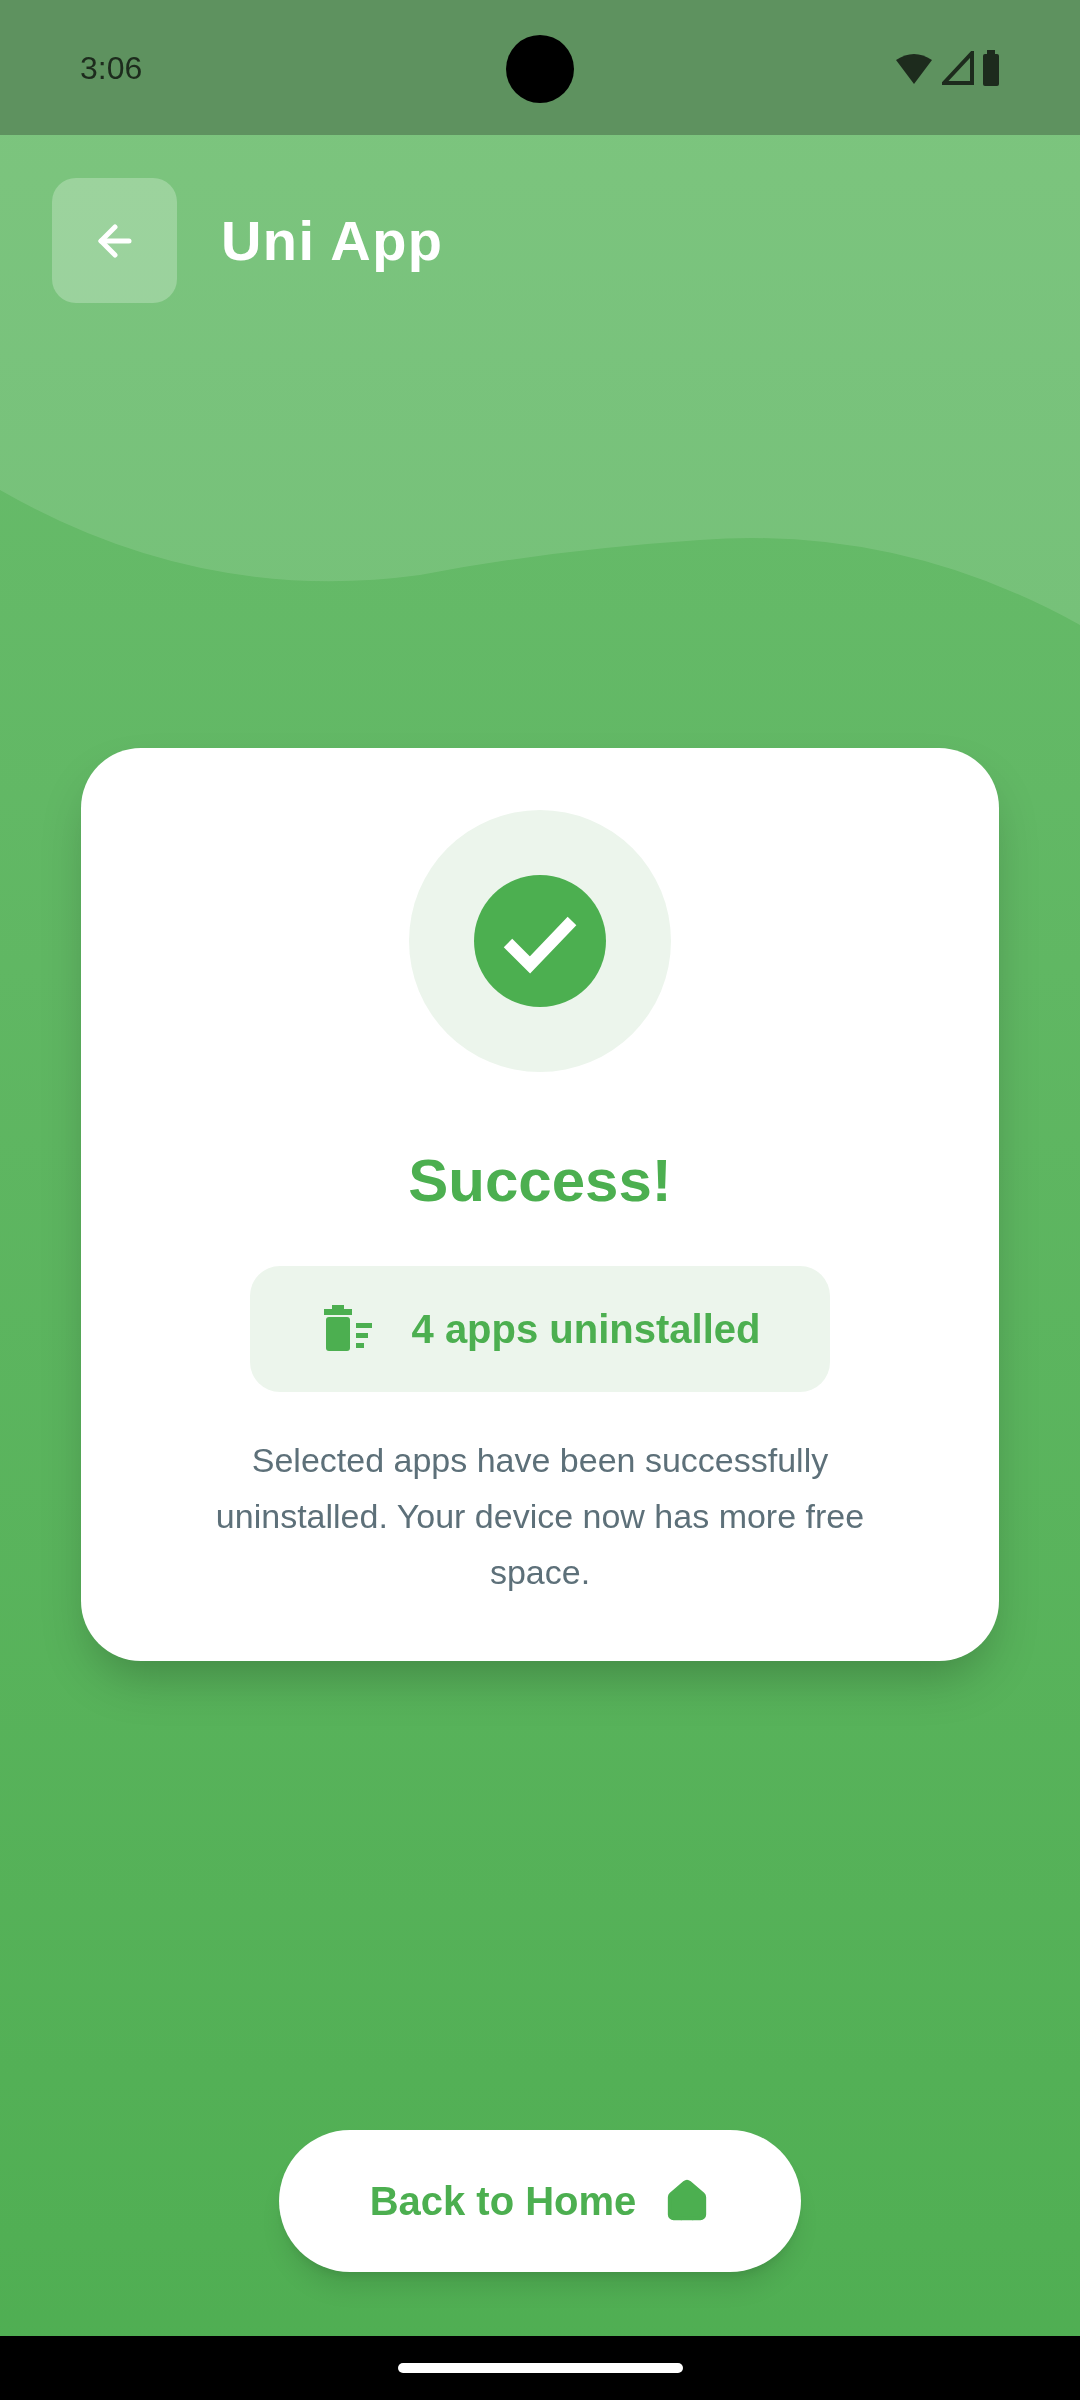 This screenshot has height=2400, width=1080. Describe the element at coordinates (540, 2201) in the screenshot. I see `back-to-home-button: Back to Home` at that location.